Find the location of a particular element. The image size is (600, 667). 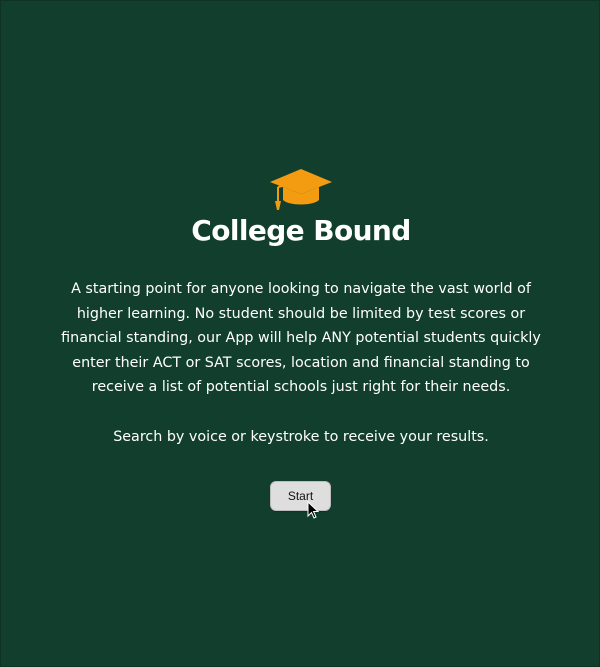

graduation-cap-icon is located at coordinates (301, 189).